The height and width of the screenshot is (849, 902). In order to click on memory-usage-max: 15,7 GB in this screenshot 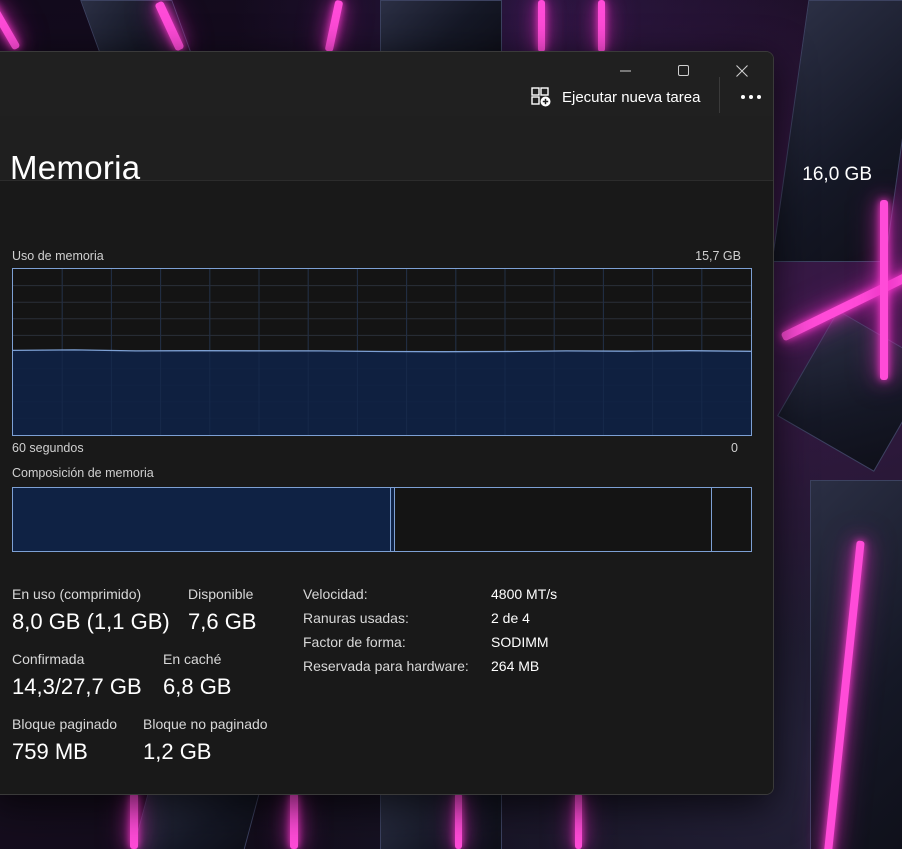, I will do `click(718, 256)`.